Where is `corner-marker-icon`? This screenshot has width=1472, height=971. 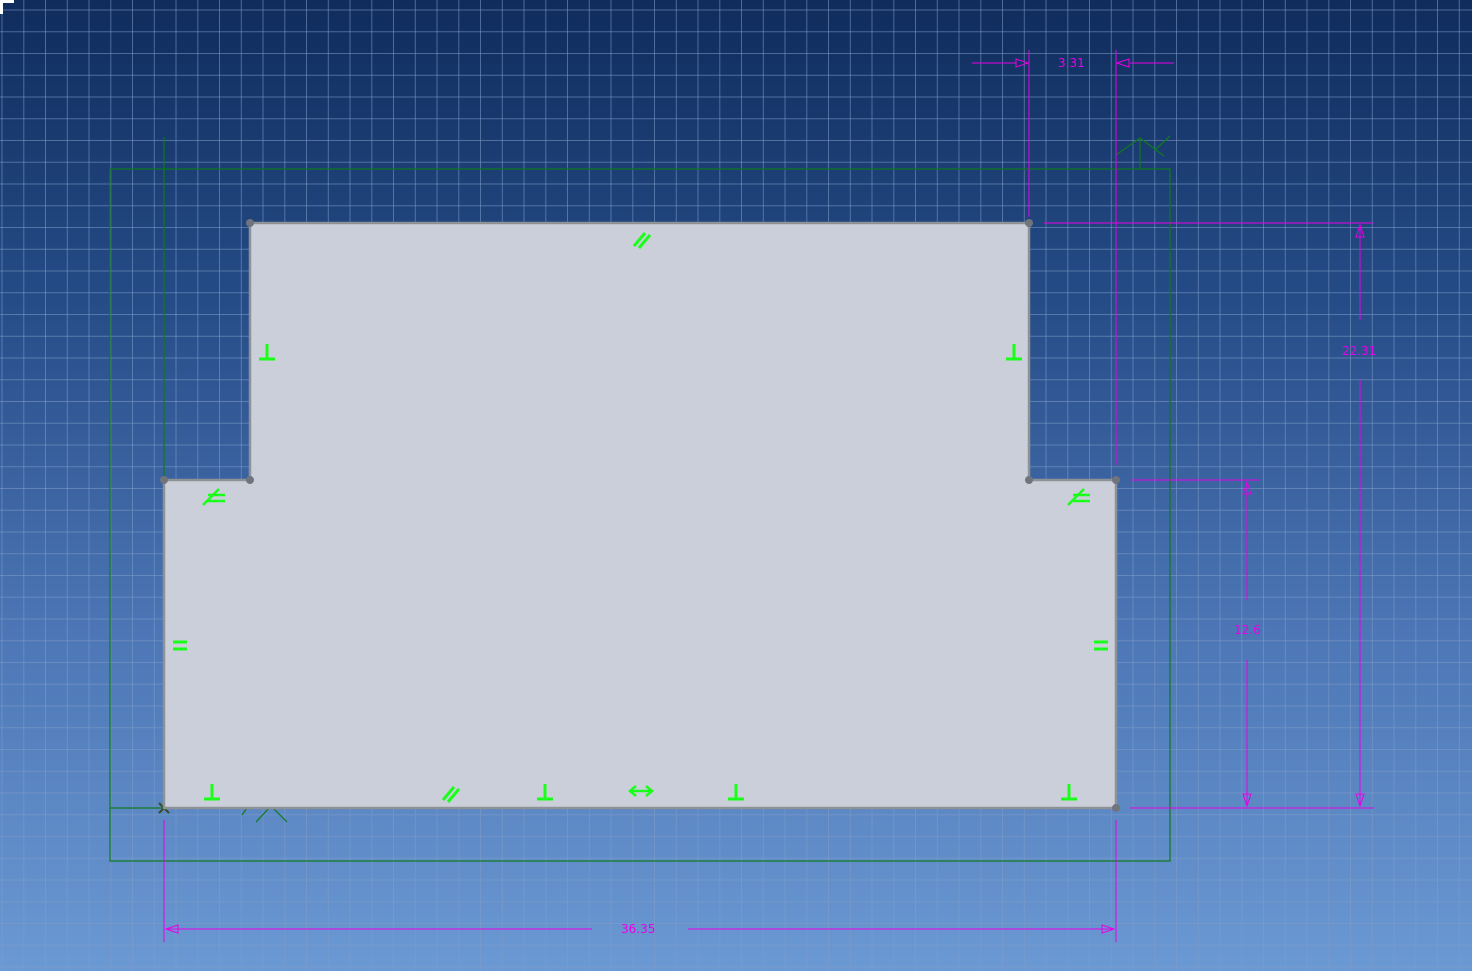 corner-marker-icon is located at coordinates (7, 7).